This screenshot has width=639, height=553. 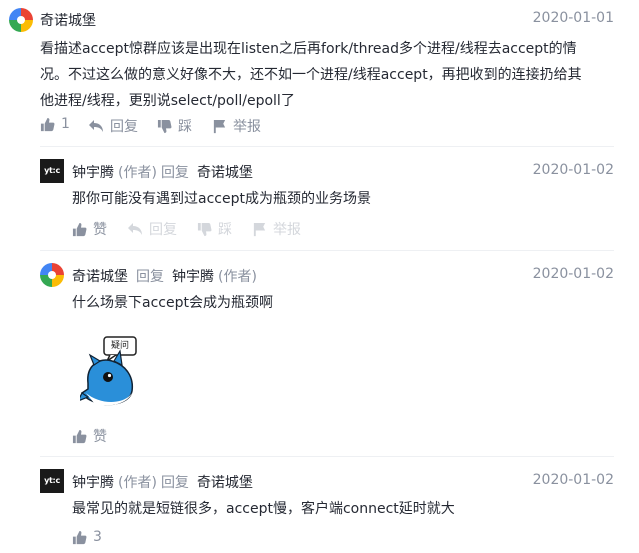 I want to click on whale-sticker: 疑问, so click(x=109, y=373).